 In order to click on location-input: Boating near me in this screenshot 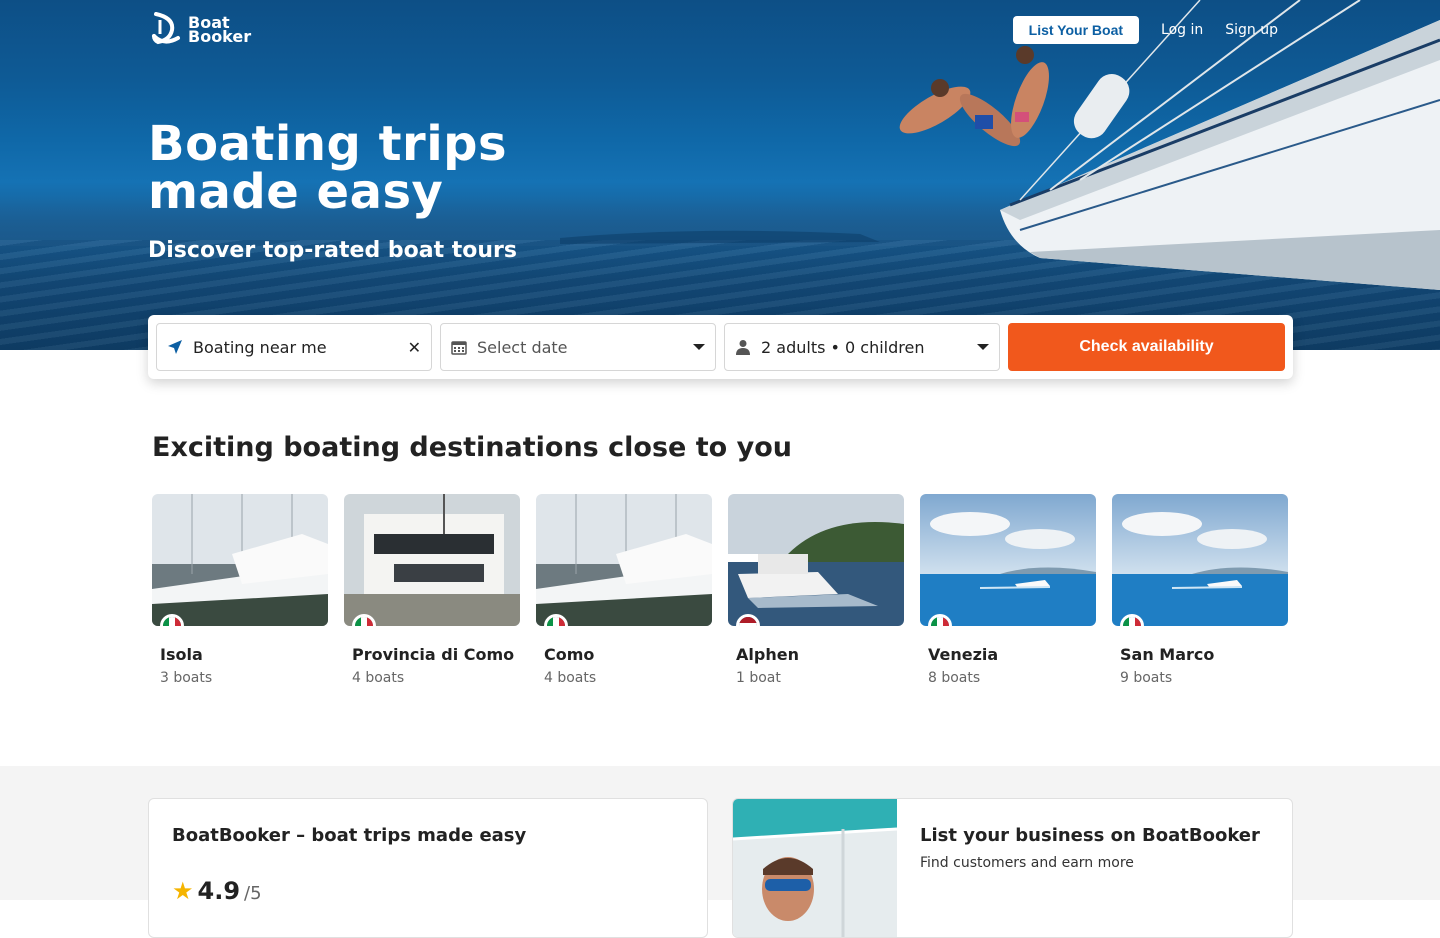, I will do `click(295, 347)`.